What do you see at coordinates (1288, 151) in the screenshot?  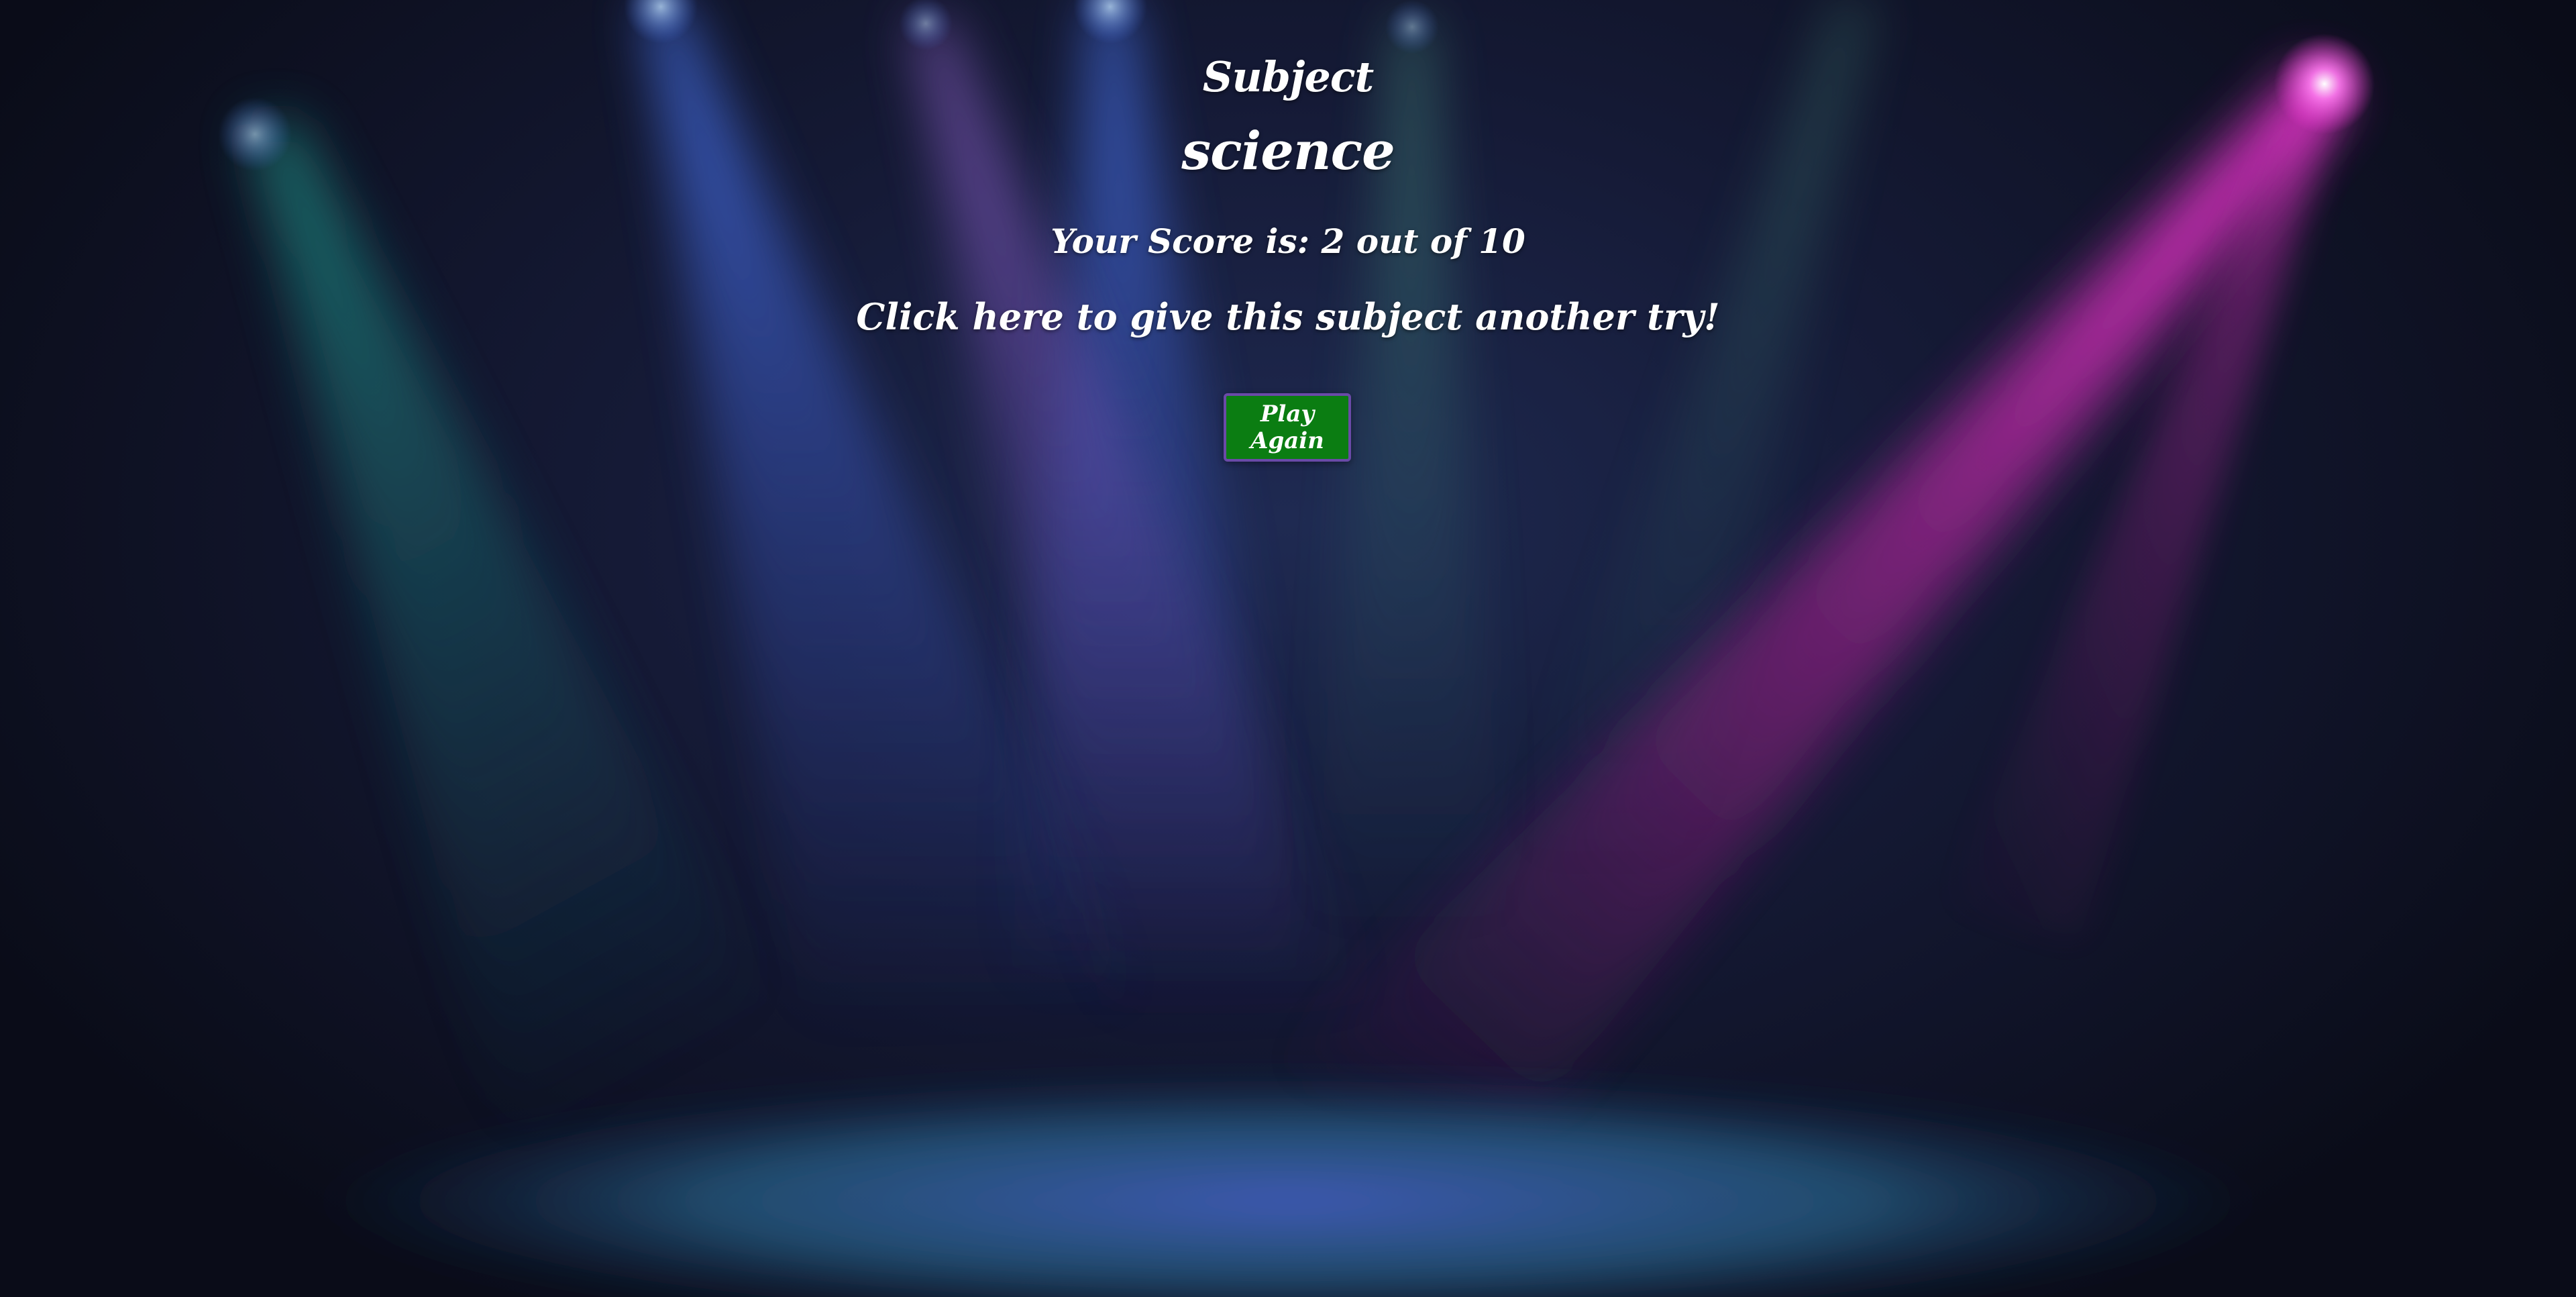 I see `subject-name: science` at bounding box center [1288, 151].